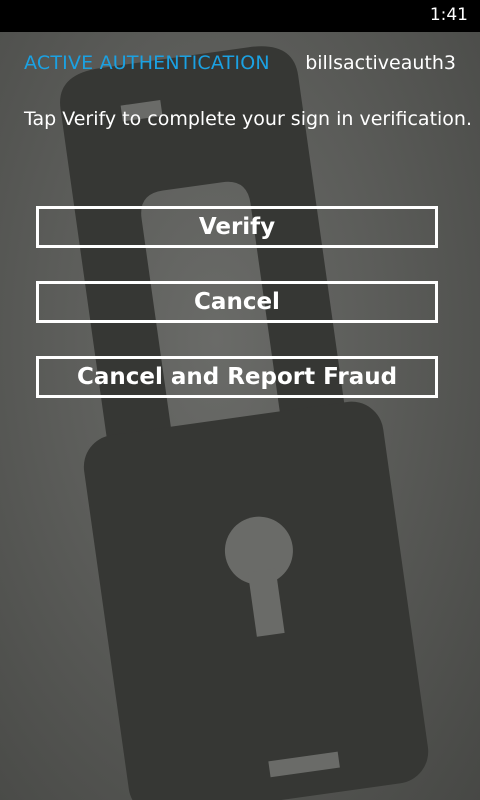 The height and width of the screenshot is (800, 480). Describe the element at coordinates (380, 63) in the screenshot. I see `account-name: billsactiveauth3` at that location.